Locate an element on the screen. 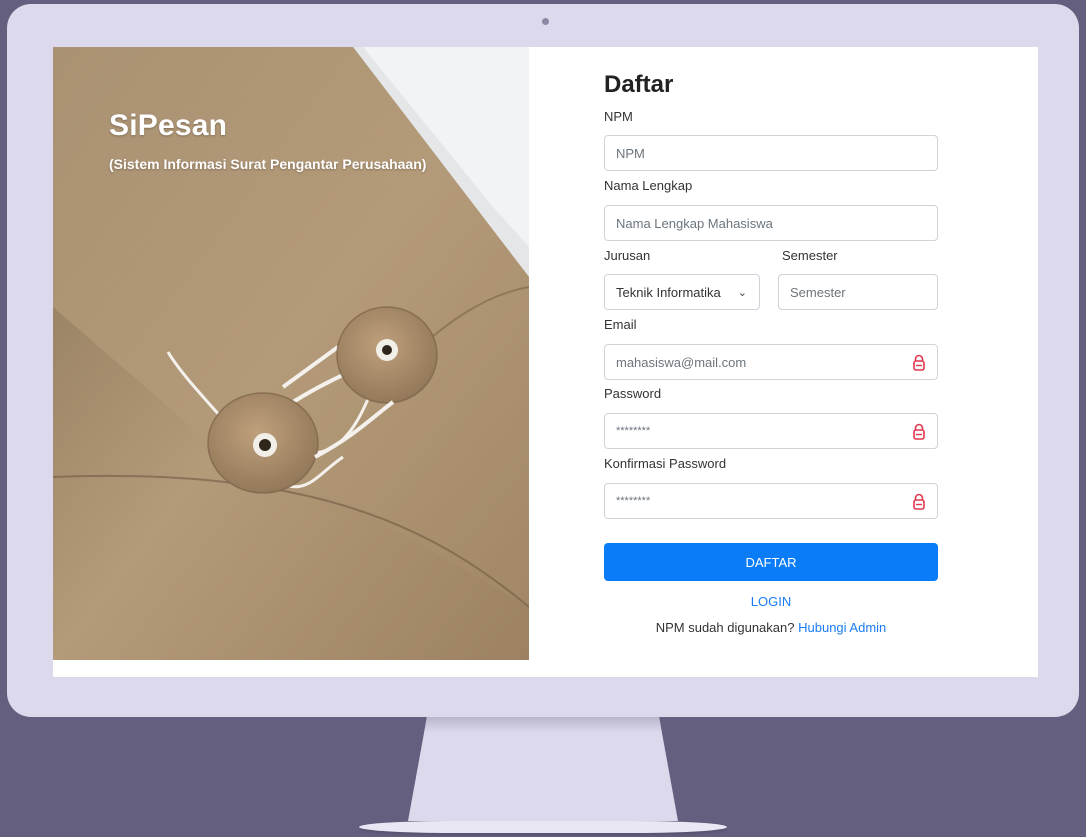  nama-input: Nama Lengkap Mahasiswa is located at coordinates (771, 223).